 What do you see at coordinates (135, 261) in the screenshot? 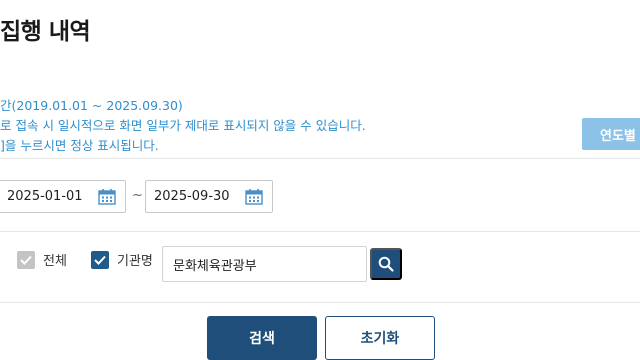
I see `agency-checkbox-label: 기관명` at bounding box center [135, 261].